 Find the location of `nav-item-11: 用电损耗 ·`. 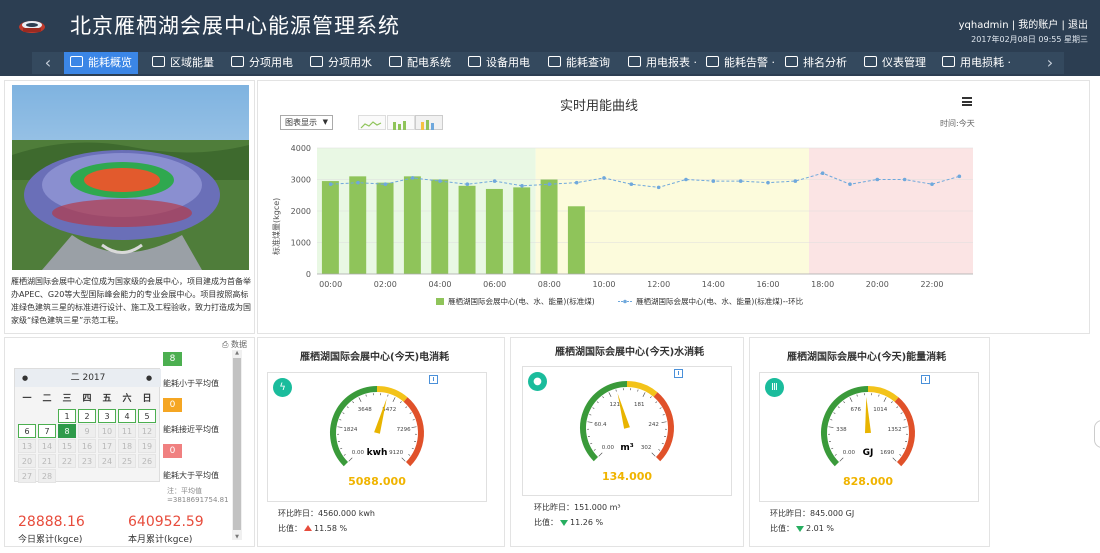

nav-item-11: 用电损耗 · is located at coordinates (976, 63).